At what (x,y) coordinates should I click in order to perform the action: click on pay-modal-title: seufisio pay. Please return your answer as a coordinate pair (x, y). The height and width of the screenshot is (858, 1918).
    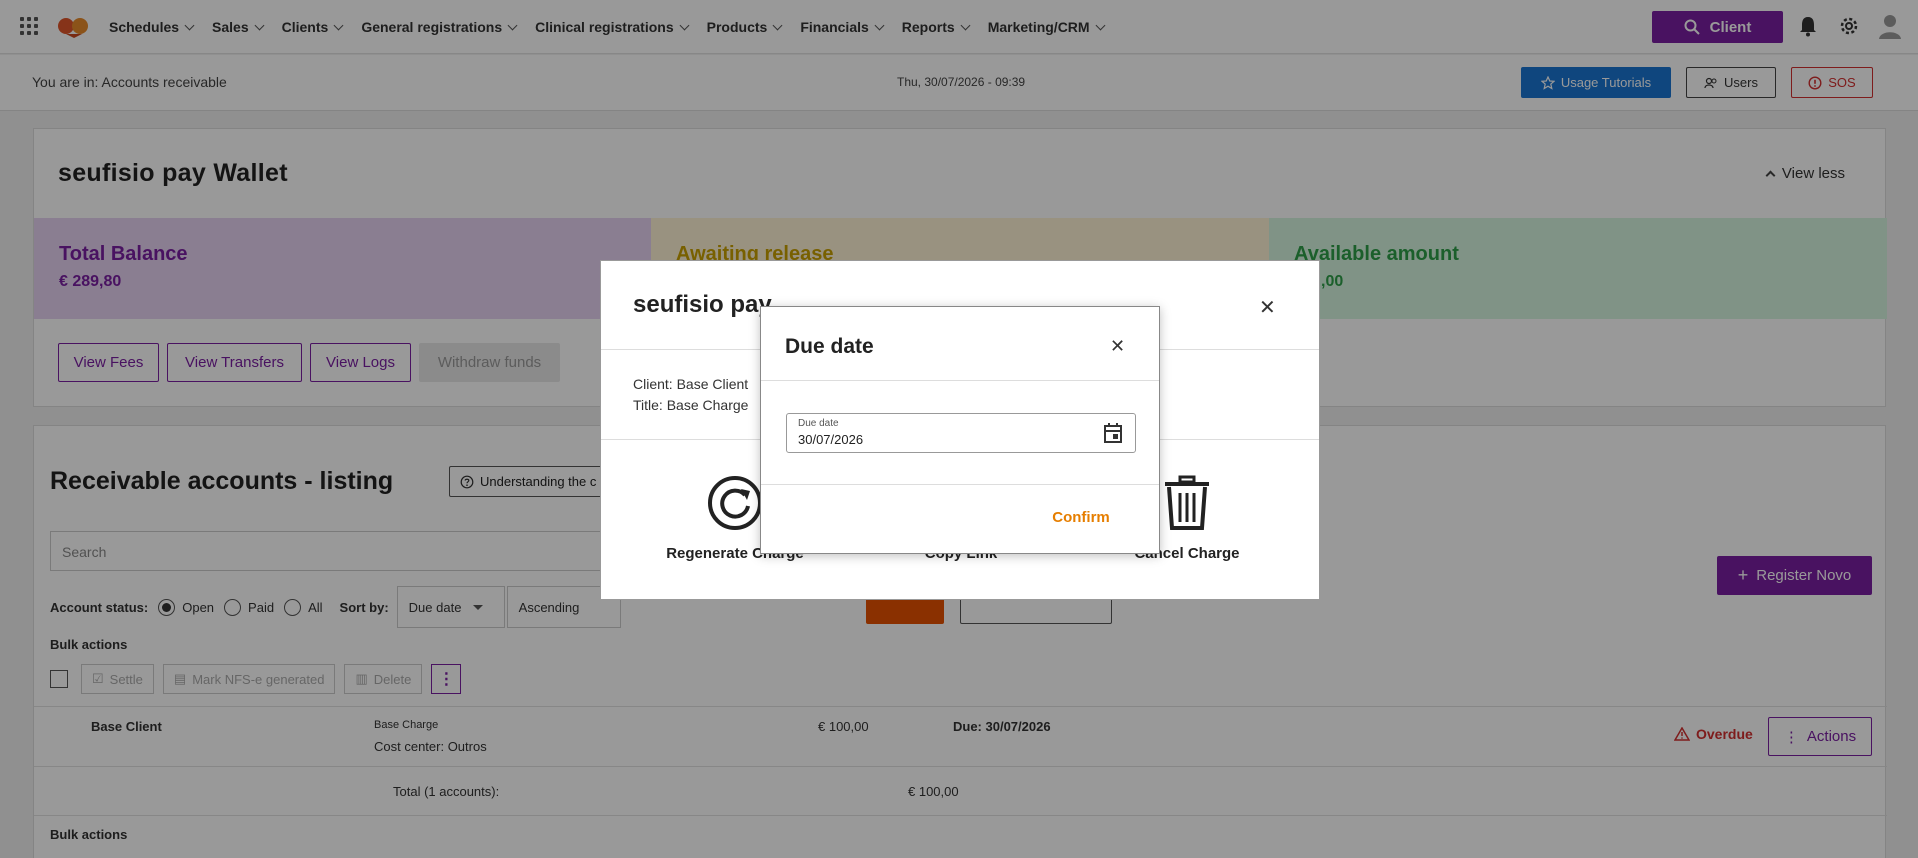
    Looking at the image, I should click on (702, 304).